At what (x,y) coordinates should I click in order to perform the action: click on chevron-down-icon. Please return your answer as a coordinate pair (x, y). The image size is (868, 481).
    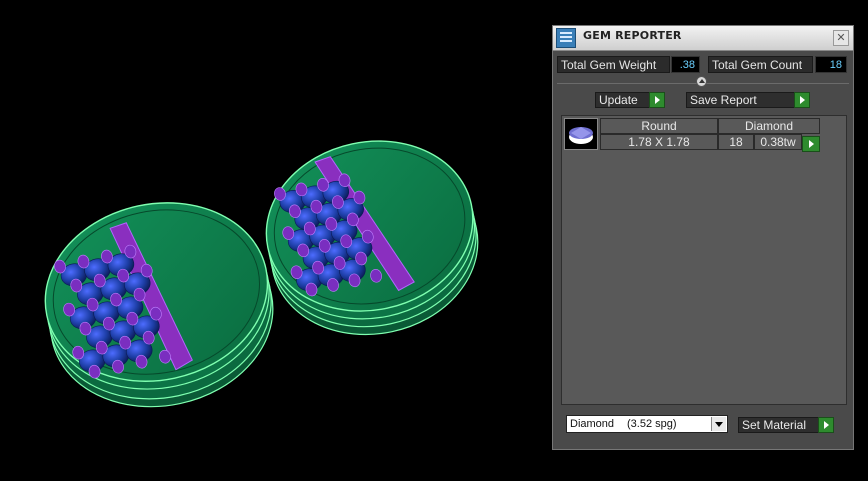
    Looking at the image, I should click on (718, 424).